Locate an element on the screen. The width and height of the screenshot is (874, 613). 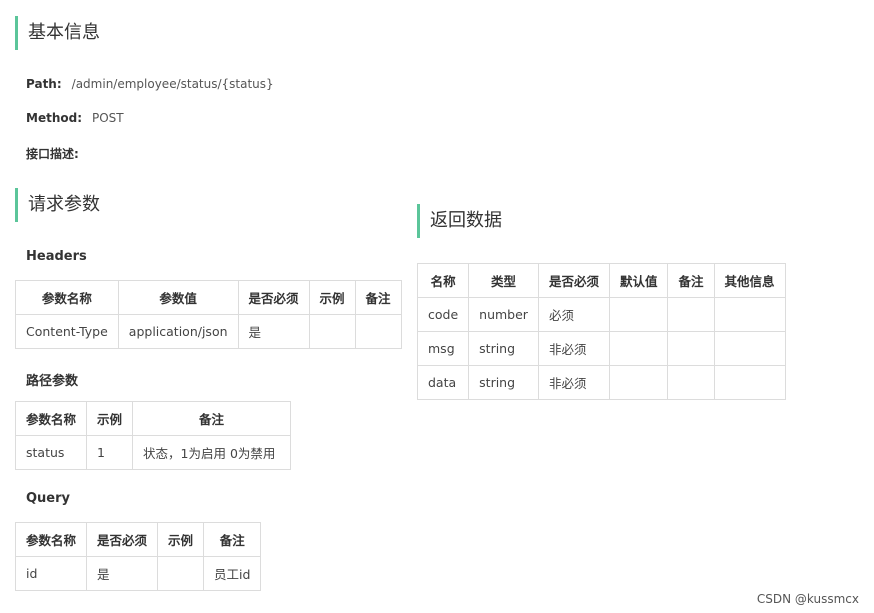
path-row: Path: /admin/employee/status/{status} is located at coordinates (150, 84).